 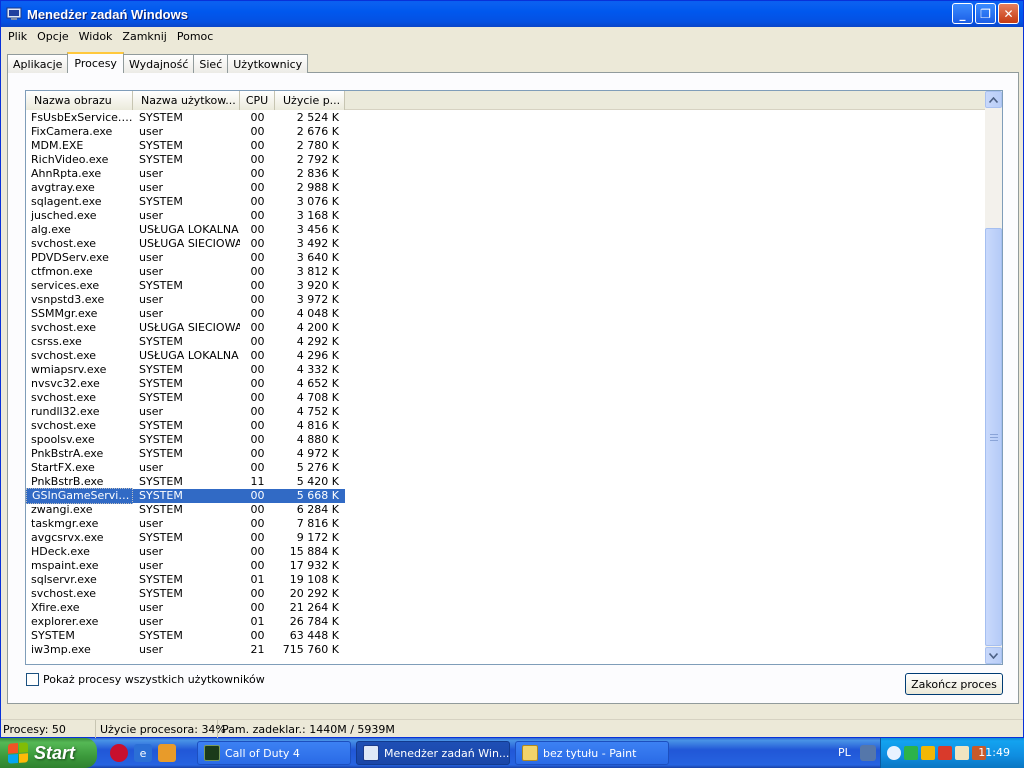 I want to click on process-memory: 2 988 K, so click(x=317, y=187).